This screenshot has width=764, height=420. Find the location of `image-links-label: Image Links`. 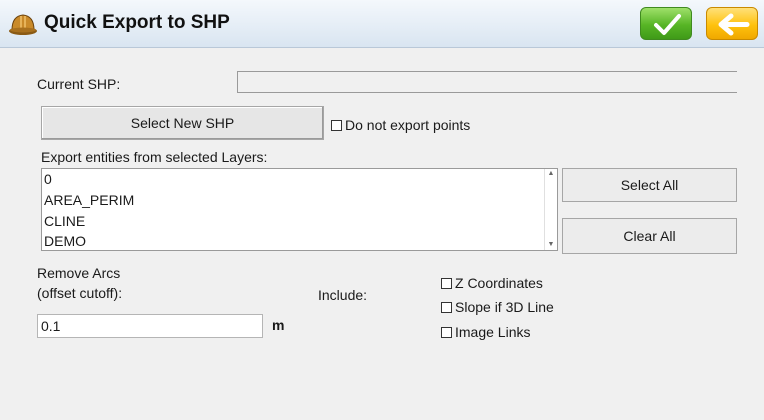

image-links-label: Image Links is located at coordinates (493, 332).